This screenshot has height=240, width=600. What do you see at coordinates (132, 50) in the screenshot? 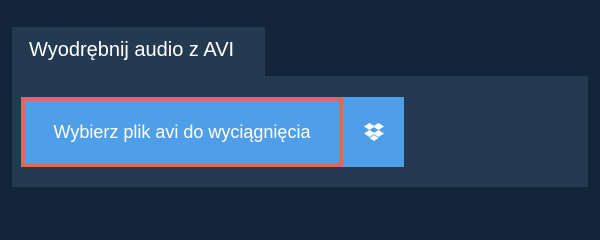
I see `tab-title: Wyodrębnij audio z AVI` at bounding box center [132, 50].